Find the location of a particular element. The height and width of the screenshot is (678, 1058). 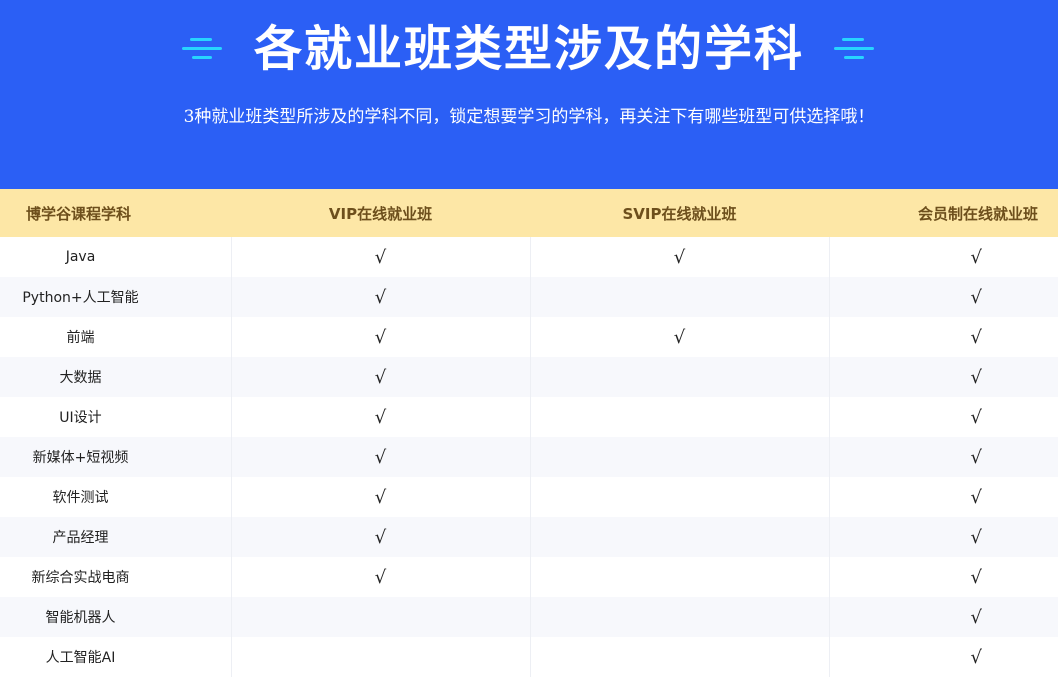

table-row: 新媒体+短视频 √ √ is located at coordinates (529, 457).